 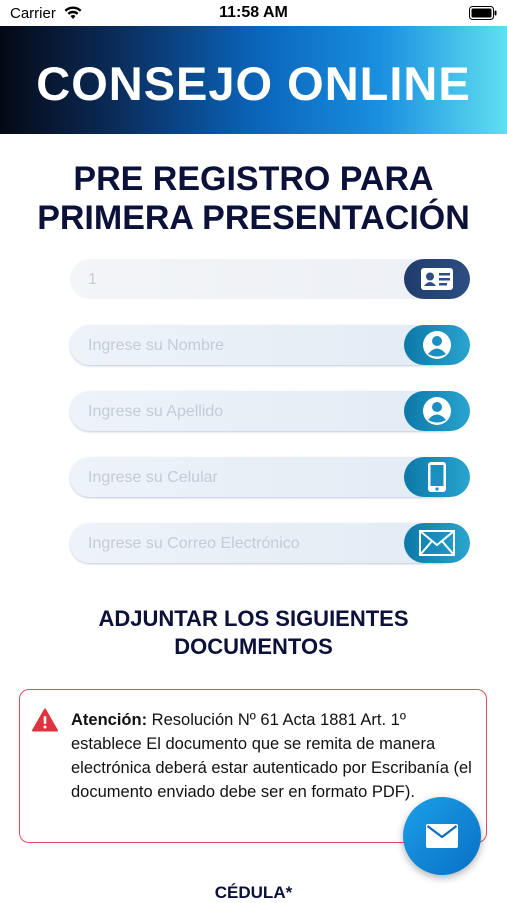 What do you see at coordinates (437, 477) in the screenshot?
I see `mobile-phone-icon` at bounding box center [437, 477].